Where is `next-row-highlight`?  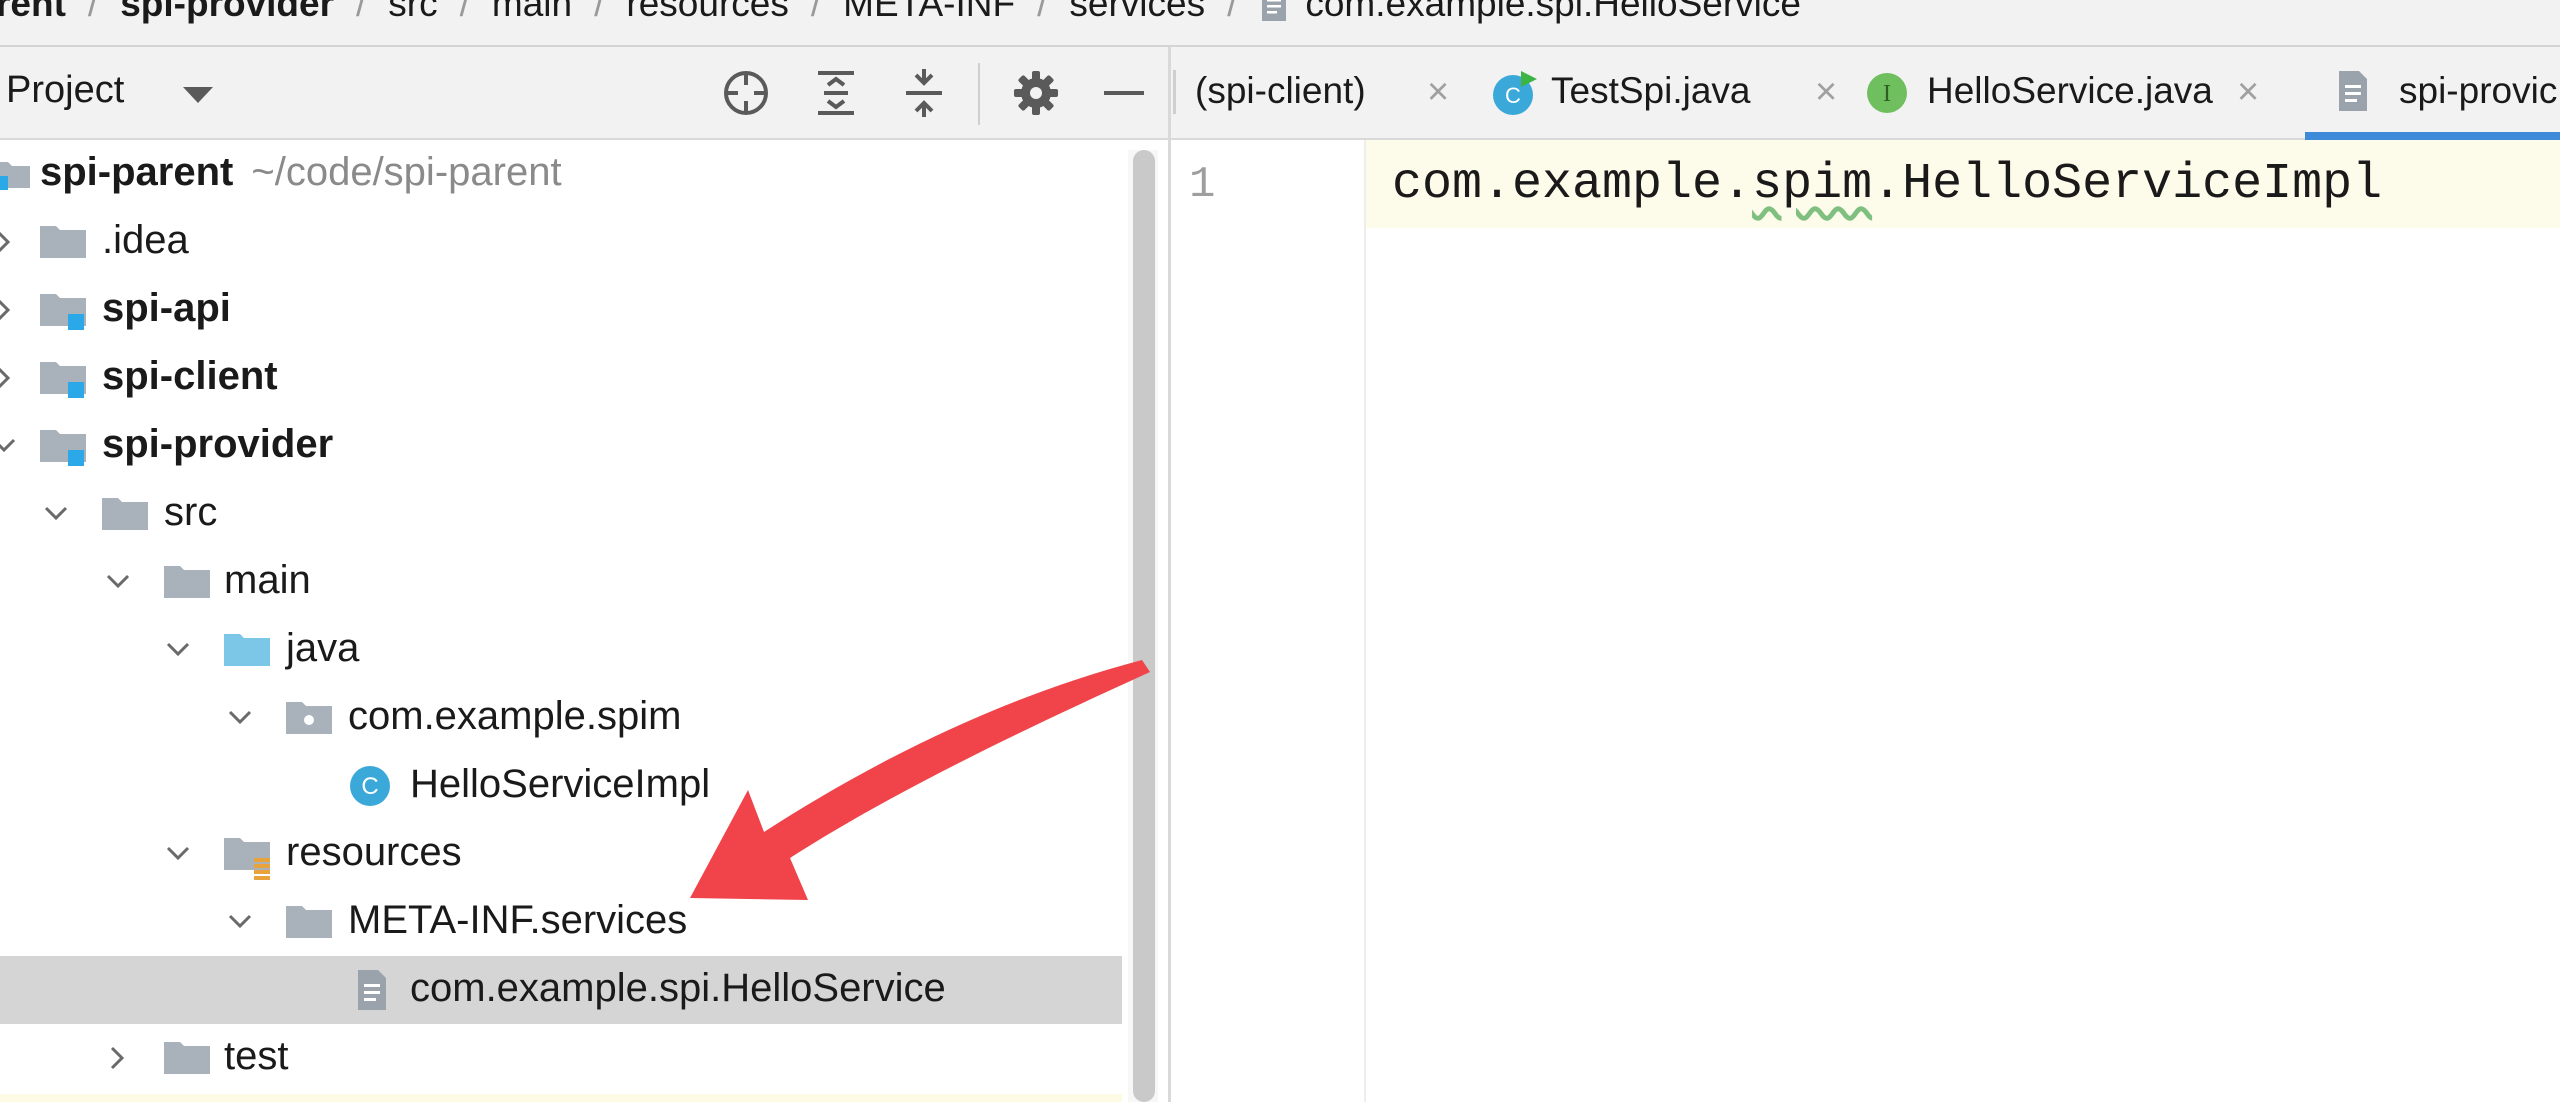 next-row-highlight is located at coordinates (561, 1098).